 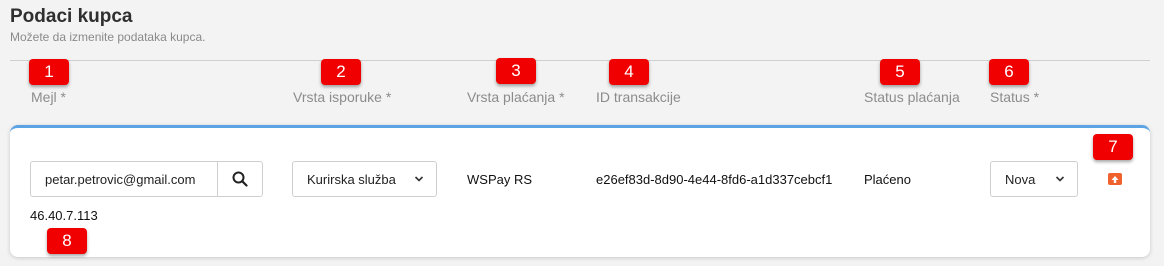 What do you see at coordinates (351, 179) in the screenshot?
I see `delivery-select-value: Kurirska služba` at bounding box center [351, 179].